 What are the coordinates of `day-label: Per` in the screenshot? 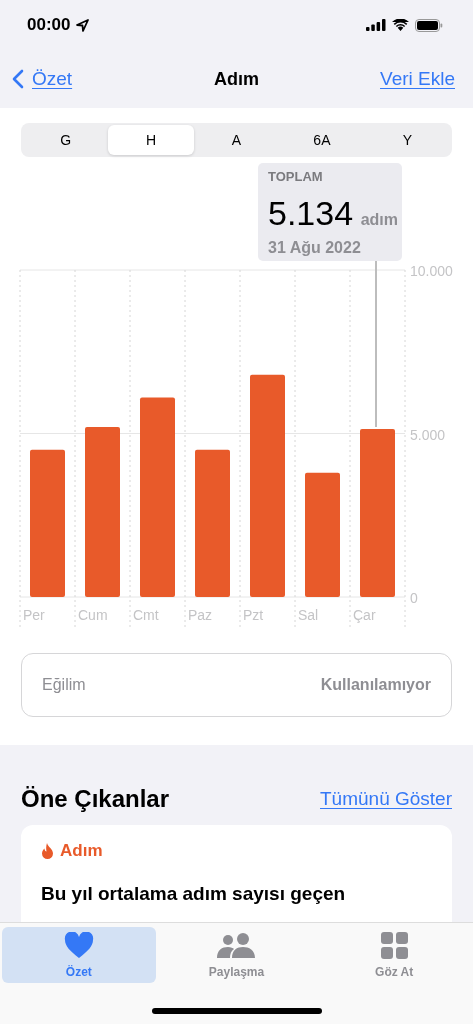 It's located at (34, 615).